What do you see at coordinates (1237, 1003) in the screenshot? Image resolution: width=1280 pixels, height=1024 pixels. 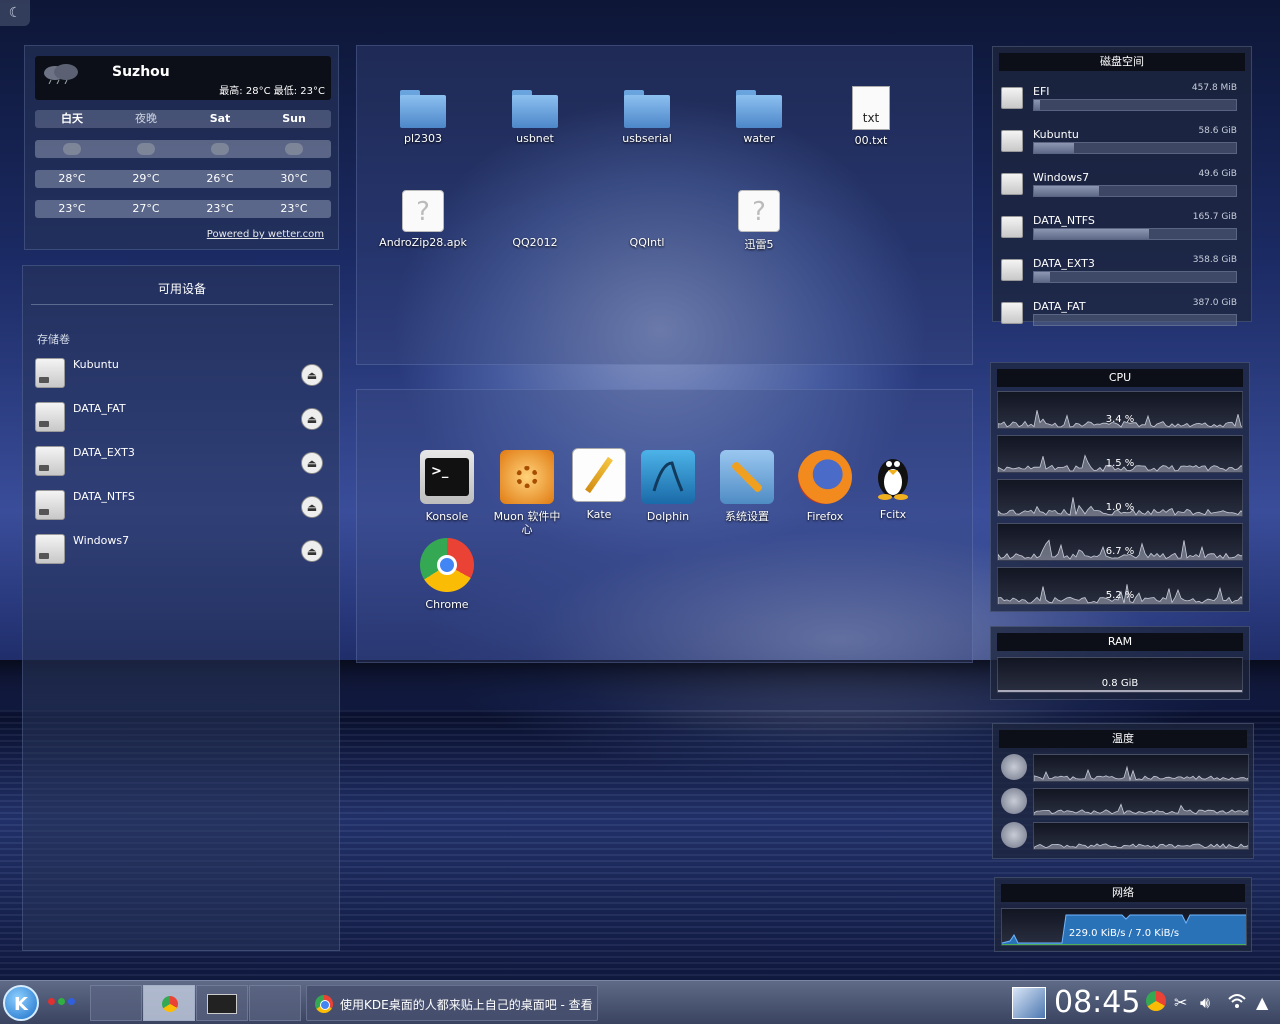 I see `wifi-icon` at bounding box center [1237, 1003].